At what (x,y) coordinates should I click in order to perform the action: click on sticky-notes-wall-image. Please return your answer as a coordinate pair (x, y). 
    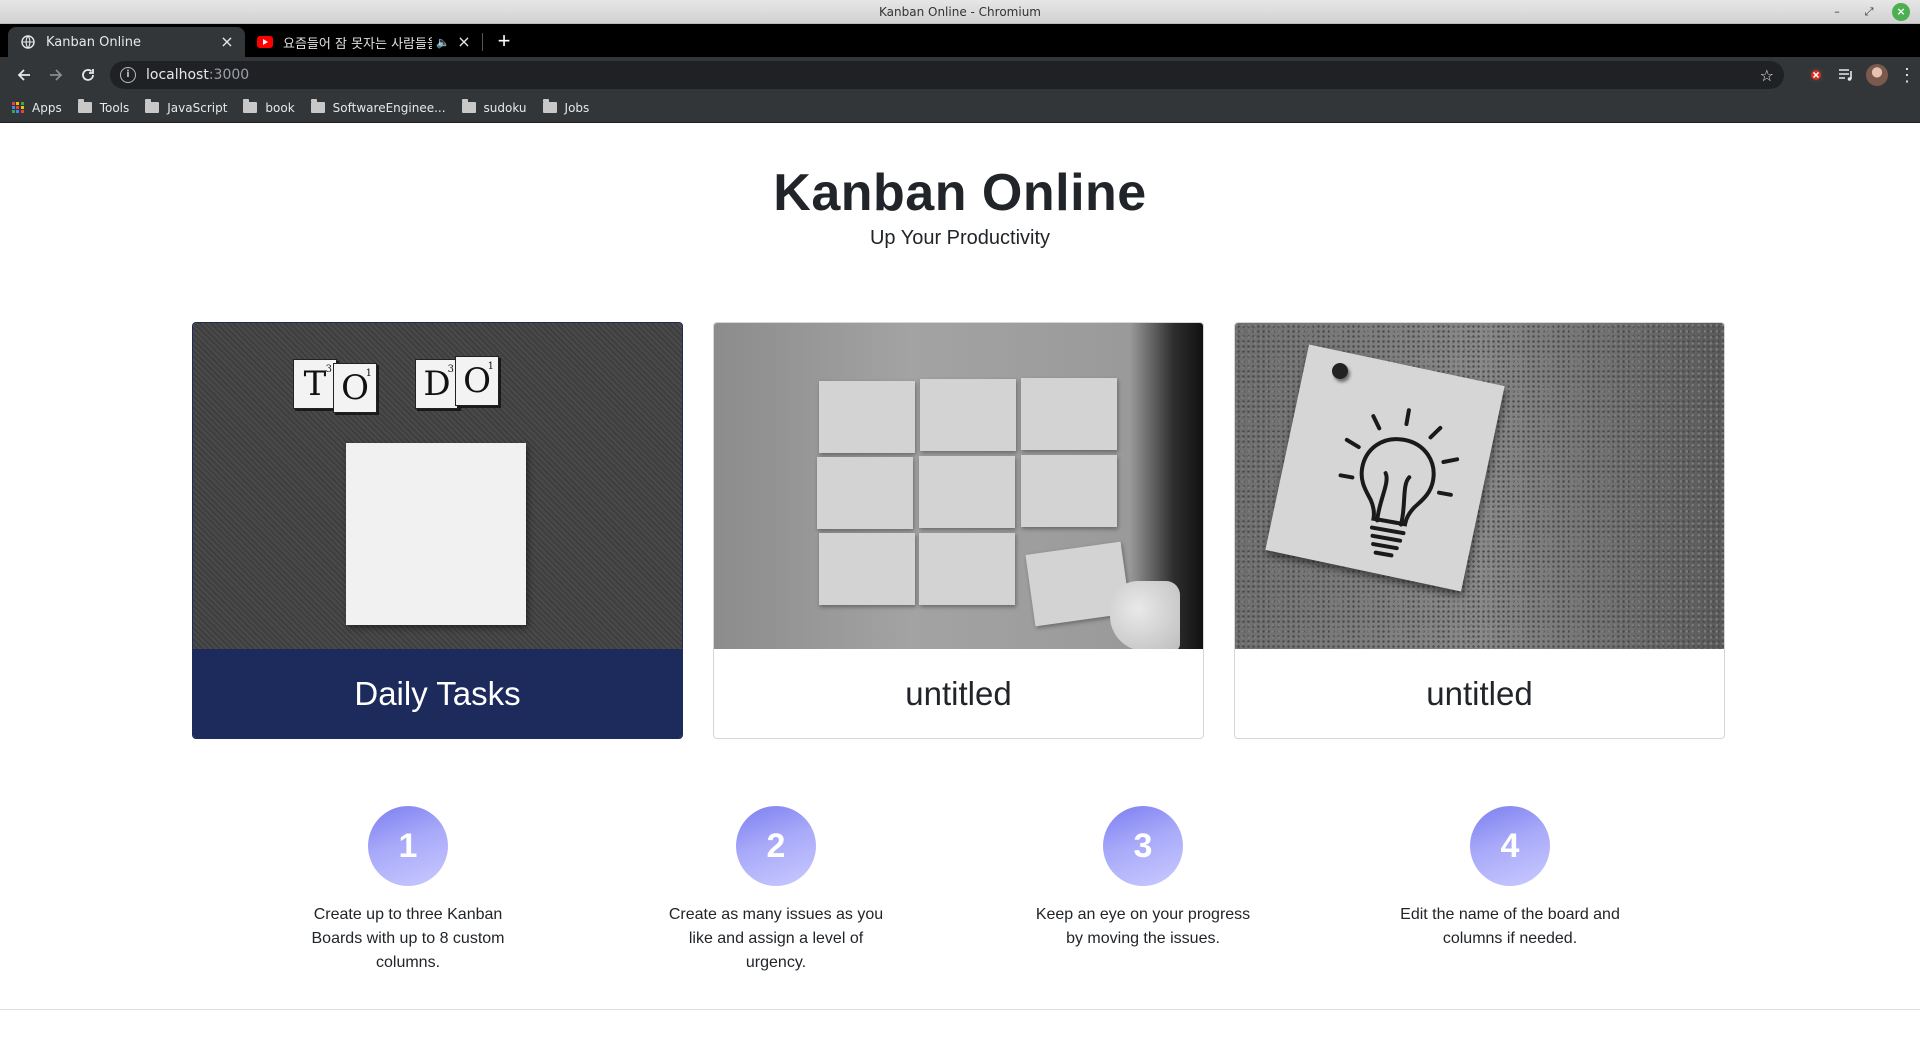
    Looking at the image, I should click on (958, 486).